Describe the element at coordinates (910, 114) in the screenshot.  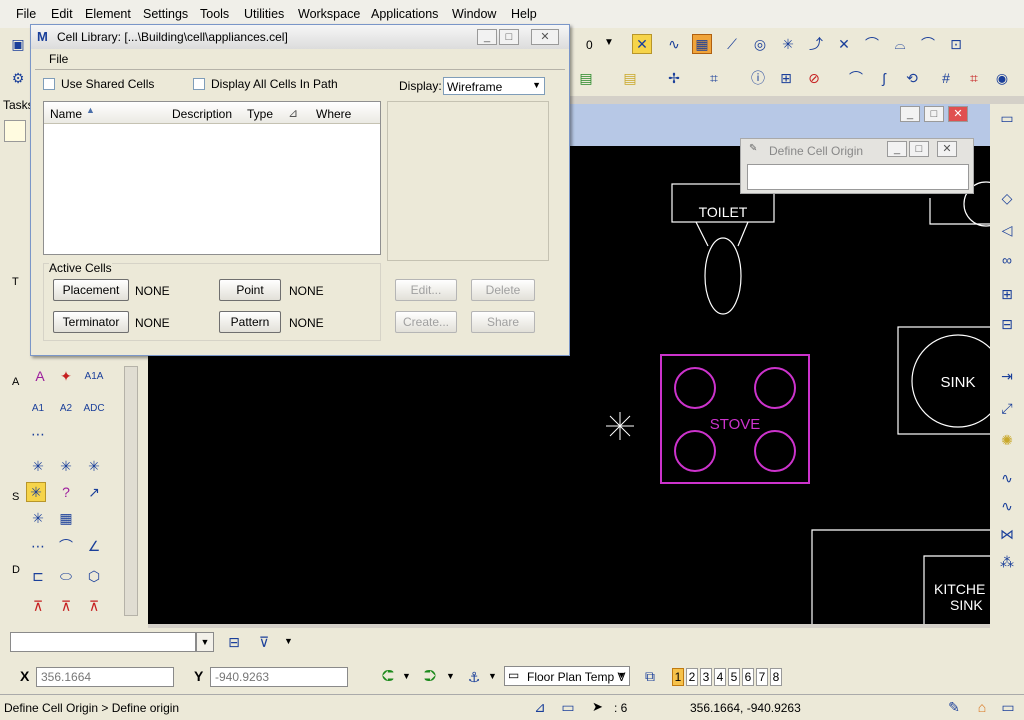
I see `view-minimize-button: _` at that location.